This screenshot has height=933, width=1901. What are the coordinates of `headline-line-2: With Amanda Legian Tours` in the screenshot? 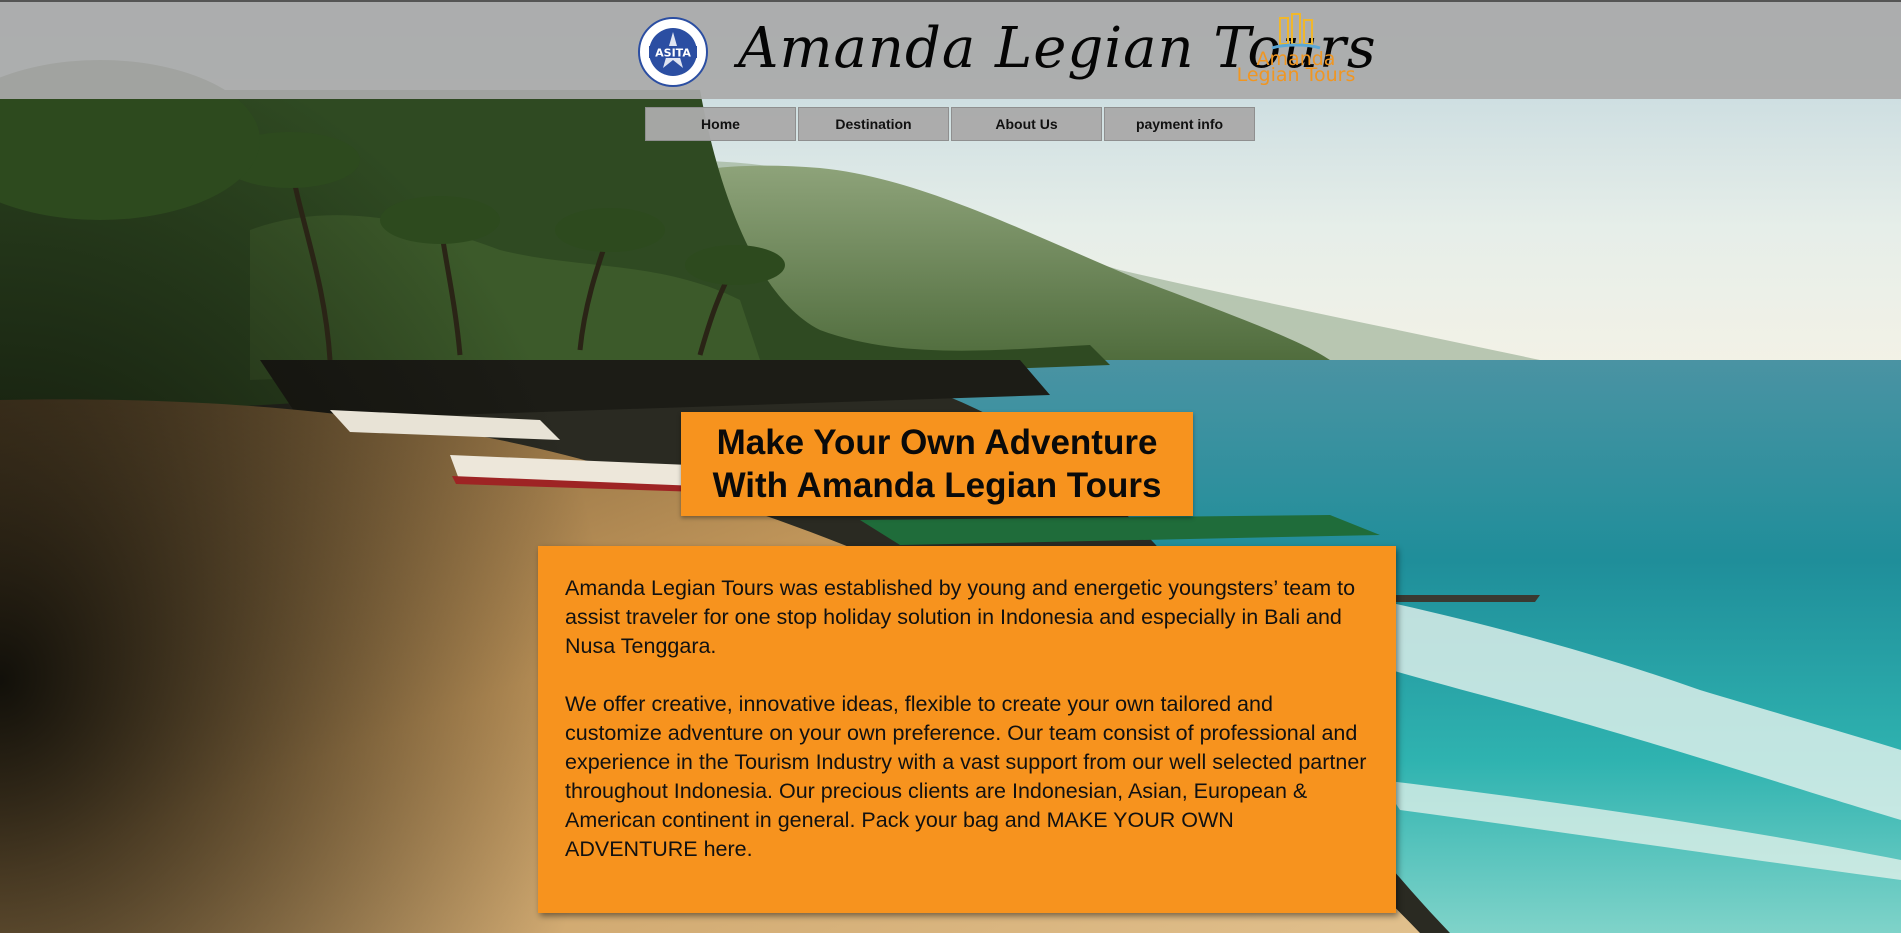 It's located at (937, 485).